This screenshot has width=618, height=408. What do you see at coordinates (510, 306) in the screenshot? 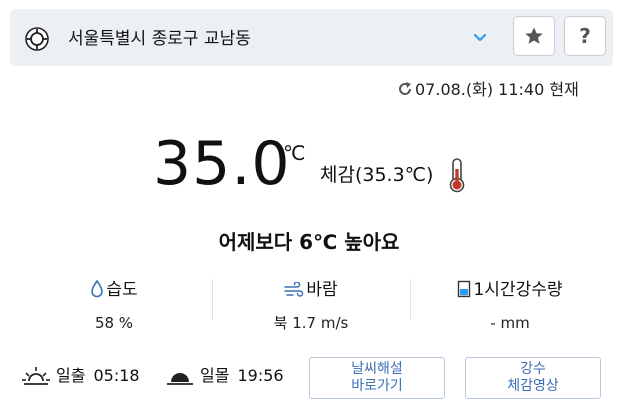
I see `rain-stat: 1시간강수량 - mm` at bounding box center [510, 306].